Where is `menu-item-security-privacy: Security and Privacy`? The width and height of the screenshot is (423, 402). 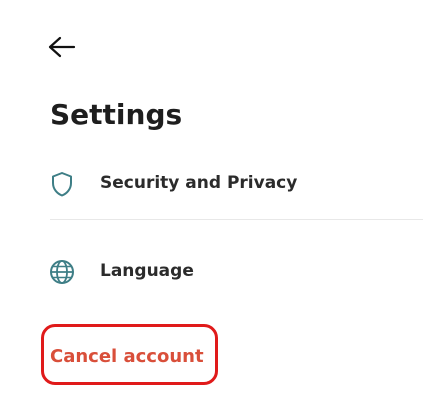 menu-item-security-privacy: Security and Privacy is located at coordinates (211, 183).